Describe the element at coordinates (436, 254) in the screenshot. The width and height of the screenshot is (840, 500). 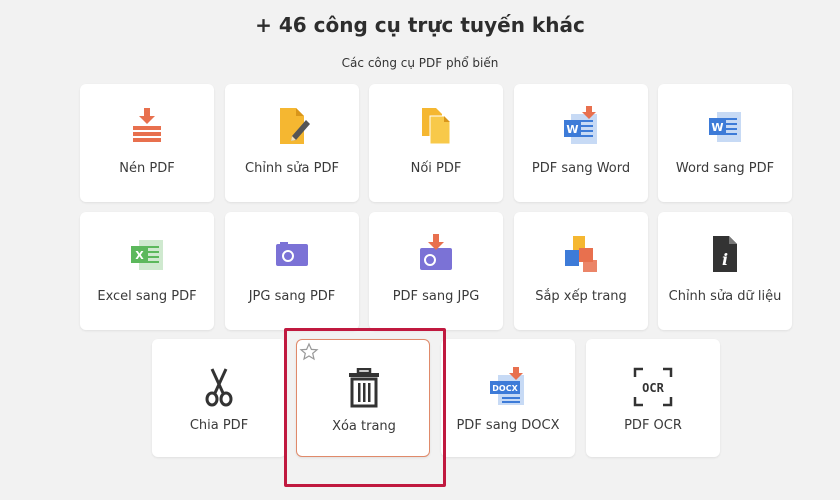
I see `pdf-to-jpg-icon` at that location.